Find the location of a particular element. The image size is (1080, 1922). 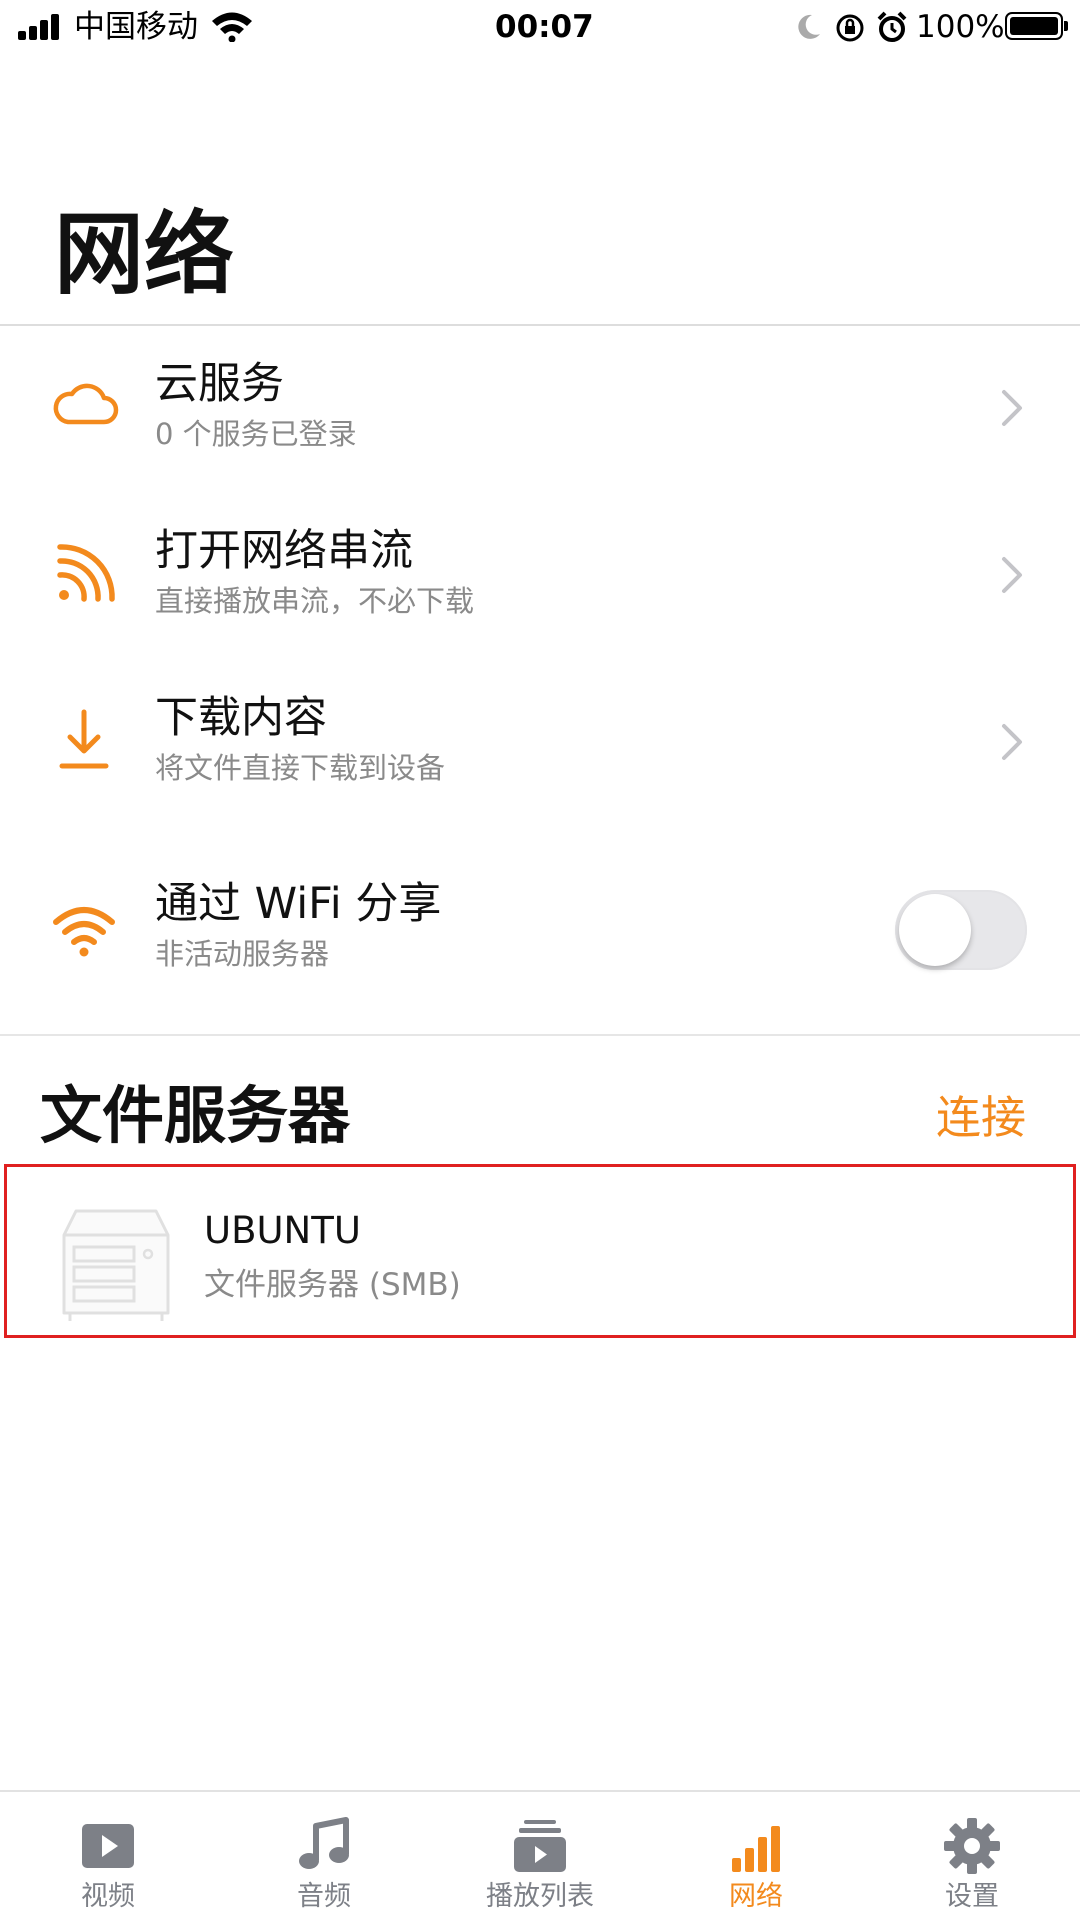

tab-label: 视频 is located at coordinates (108, 1896).